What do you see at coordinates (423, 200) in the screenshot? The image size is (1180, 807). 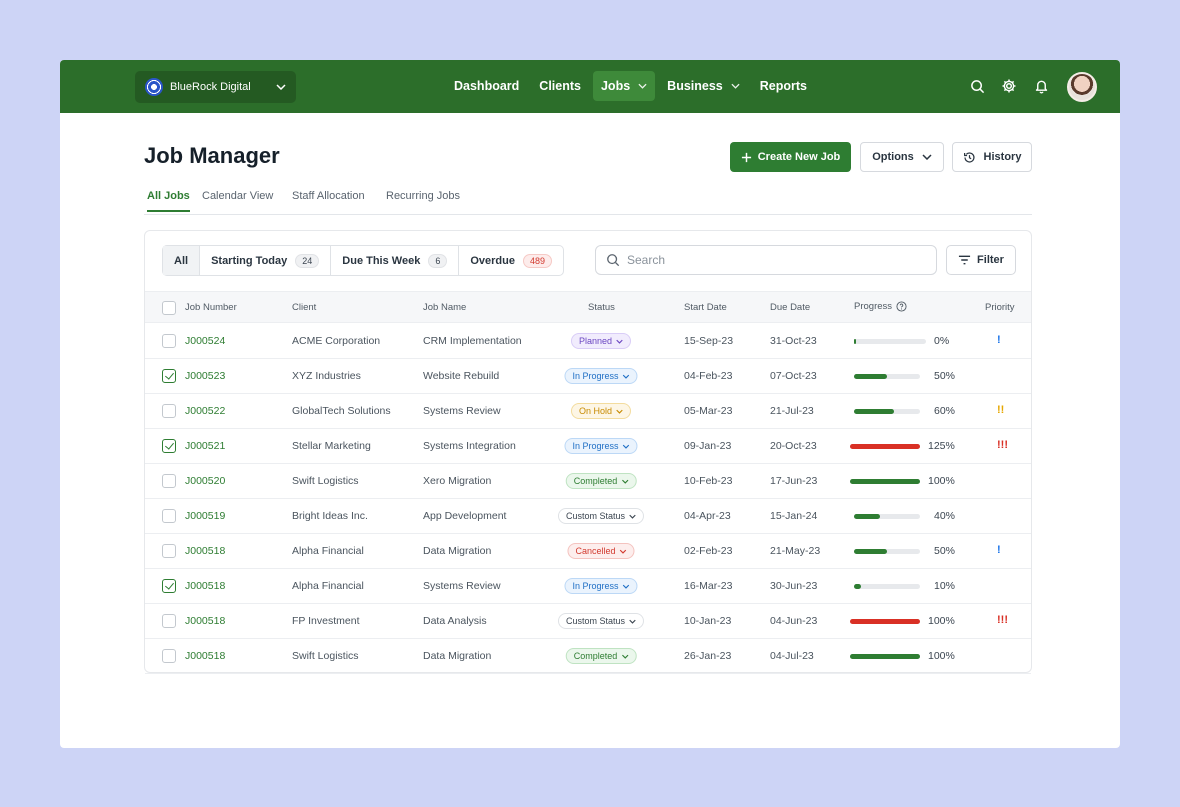 I see `tab-recurring-jobs: Recurring Jobs` at bounding box center [423, 200].